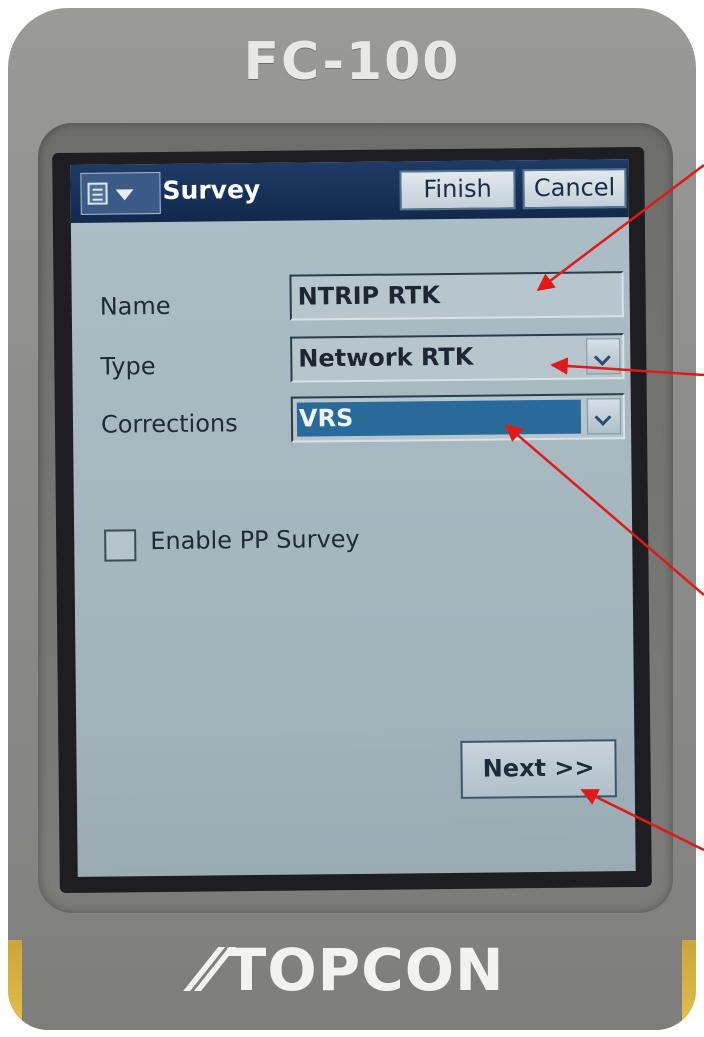 The height and width of the screenshot is (1037, 704). What do you see at coordinates (210, 970) in the screenshot?
I see `brand-mark-icon: ⁄⁄` at bounding box center [210, 970].